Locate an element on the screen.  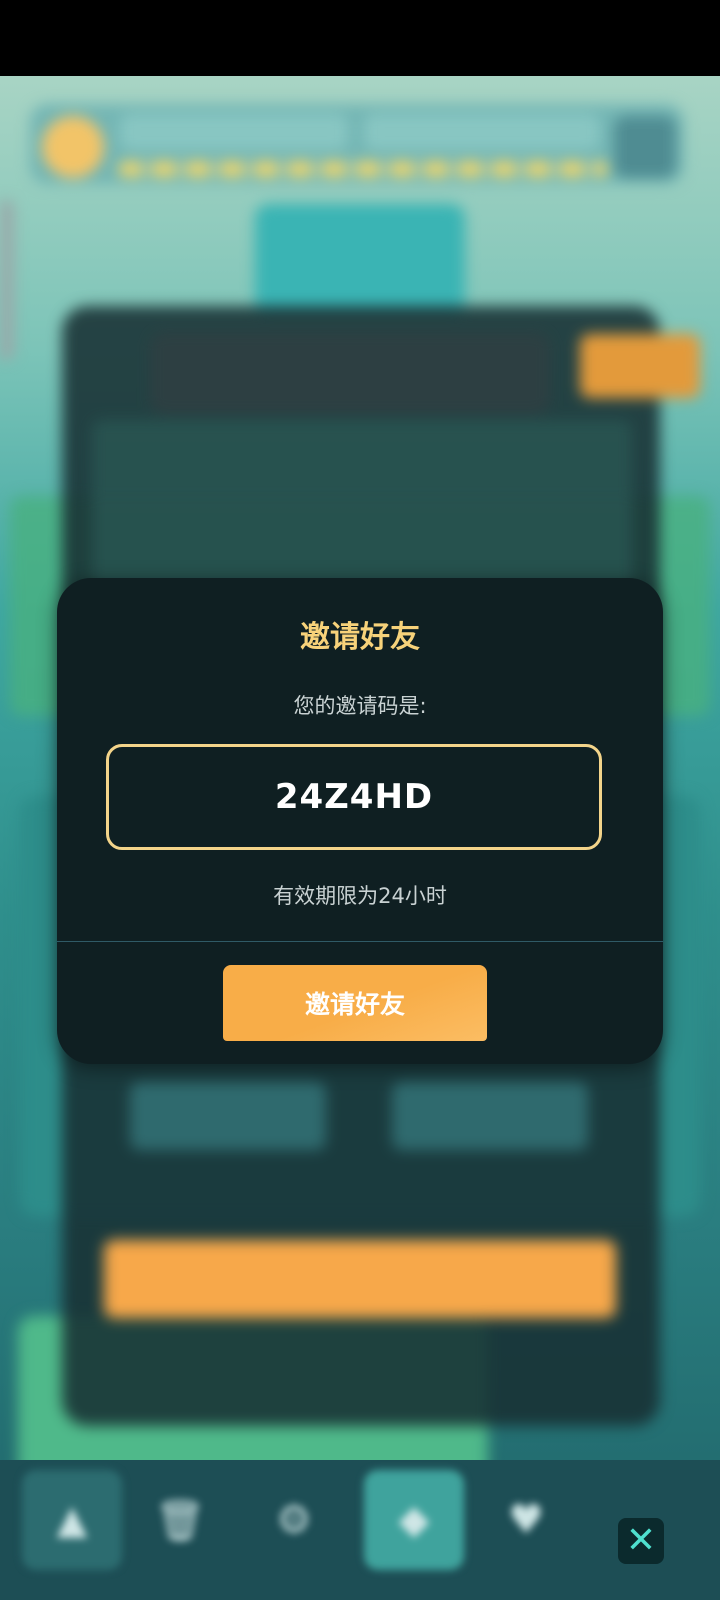
invite-code: 24Z4HD is located at coordinates (354, 797).